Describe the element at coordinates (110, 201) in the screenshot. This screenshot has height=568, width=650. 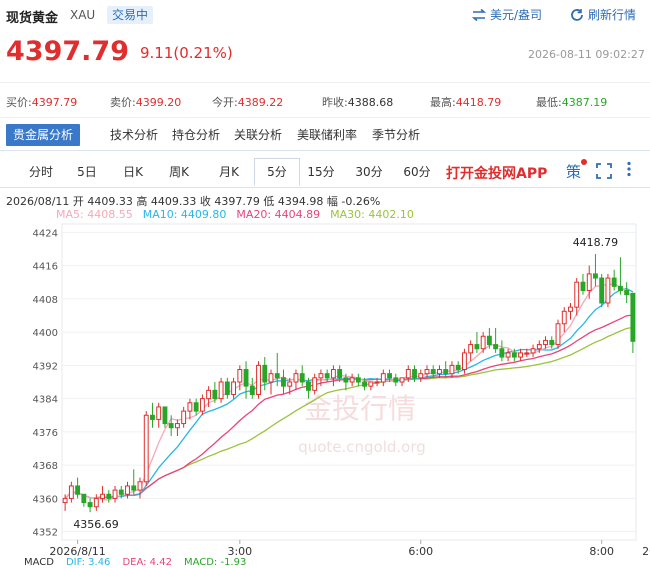
I see `open-value: 4409.33` at that location.